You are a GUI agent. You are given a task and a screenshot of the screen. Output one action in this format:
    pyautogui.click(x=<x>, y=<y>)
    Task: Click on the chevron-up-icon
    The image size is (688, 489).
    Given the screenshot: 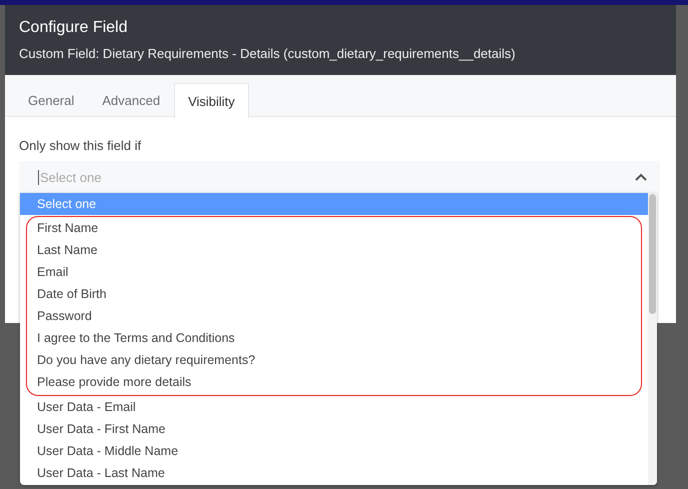 What is the action you would take?
    pyautogui.click(x=641, y=177)
    